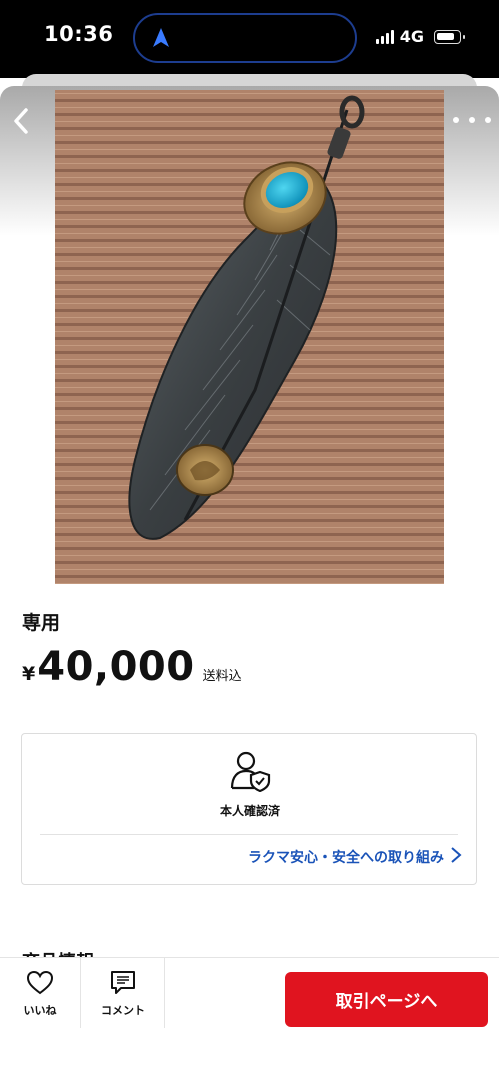 This screenshot has height=1080, width=499. What do you see at coordinates (249, 834) in the screenshot?
I see `divider` at bounding box center [249, 834].